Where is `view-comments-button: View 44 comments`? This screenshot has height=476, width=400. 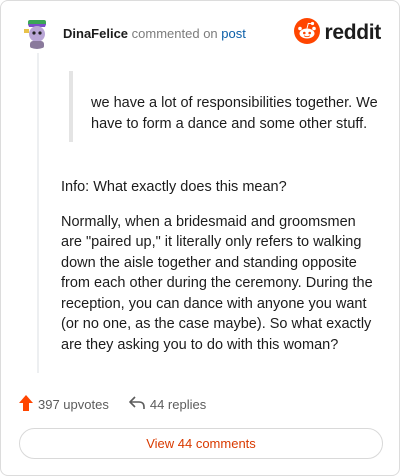
view-comments-button: View 44 comments is located at coordinates (201, 443).